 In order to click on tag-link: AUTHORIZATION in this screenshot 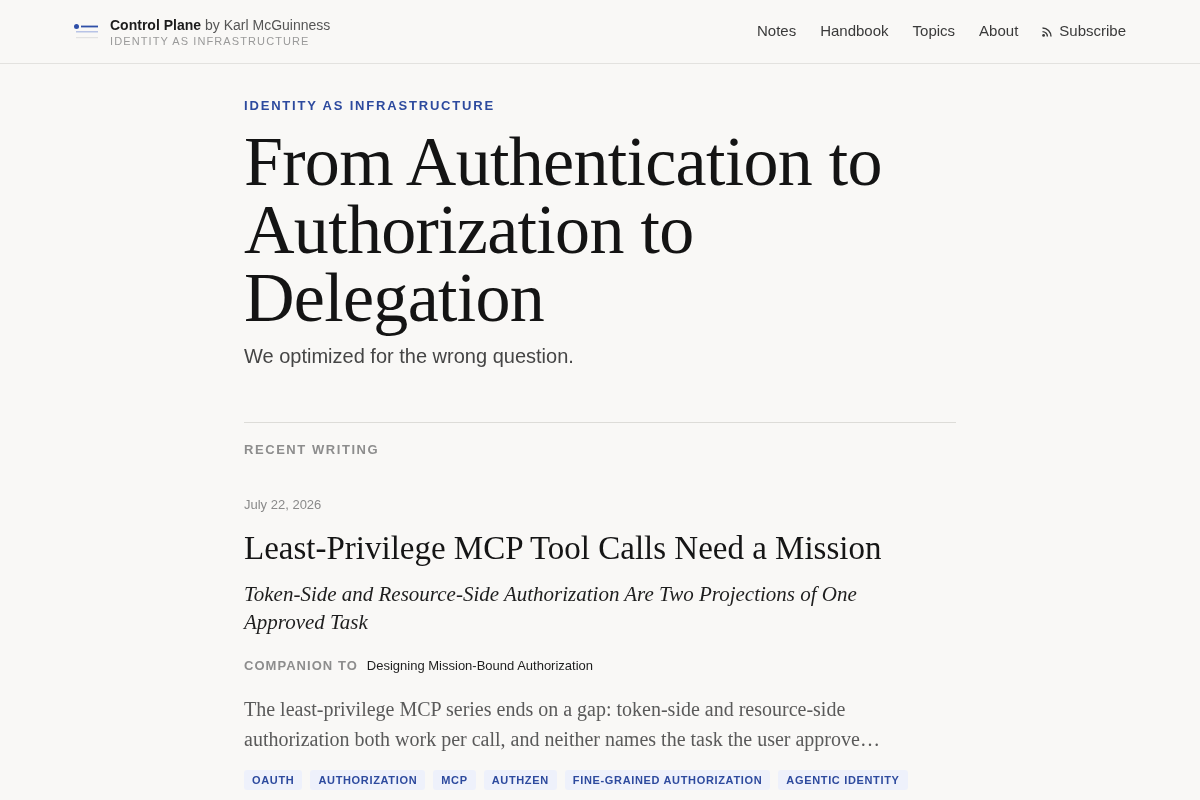, I will do `click(368, 779)`.